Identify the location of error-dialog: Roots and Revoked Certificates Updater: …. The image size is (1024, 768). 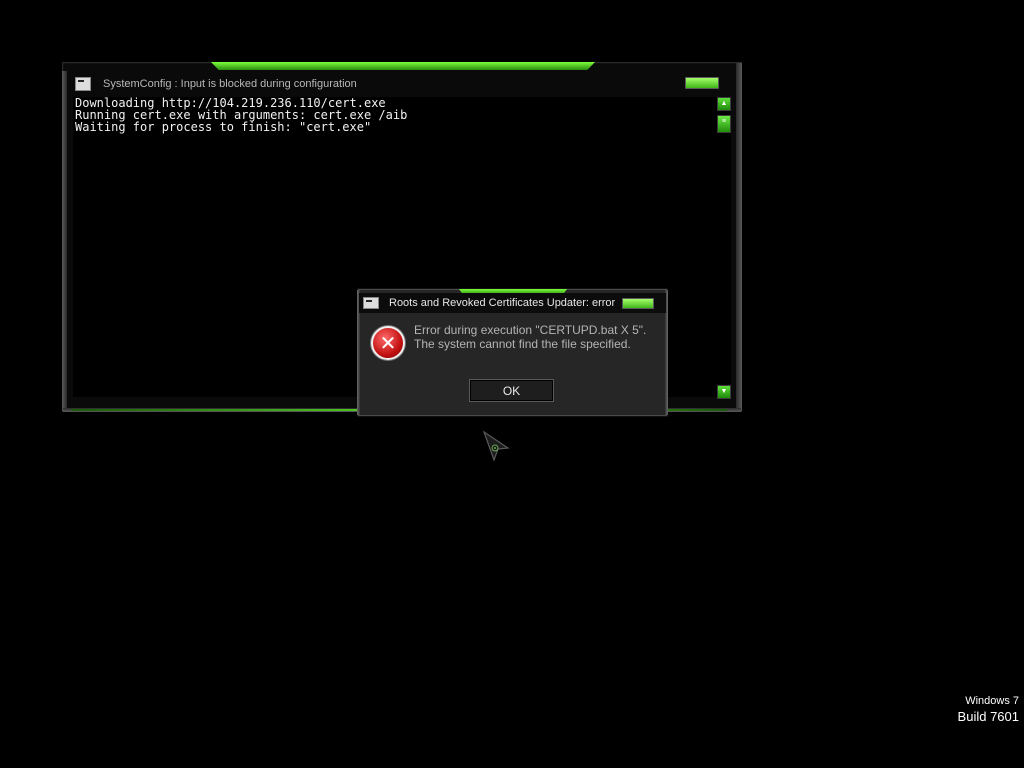
(512, 352).